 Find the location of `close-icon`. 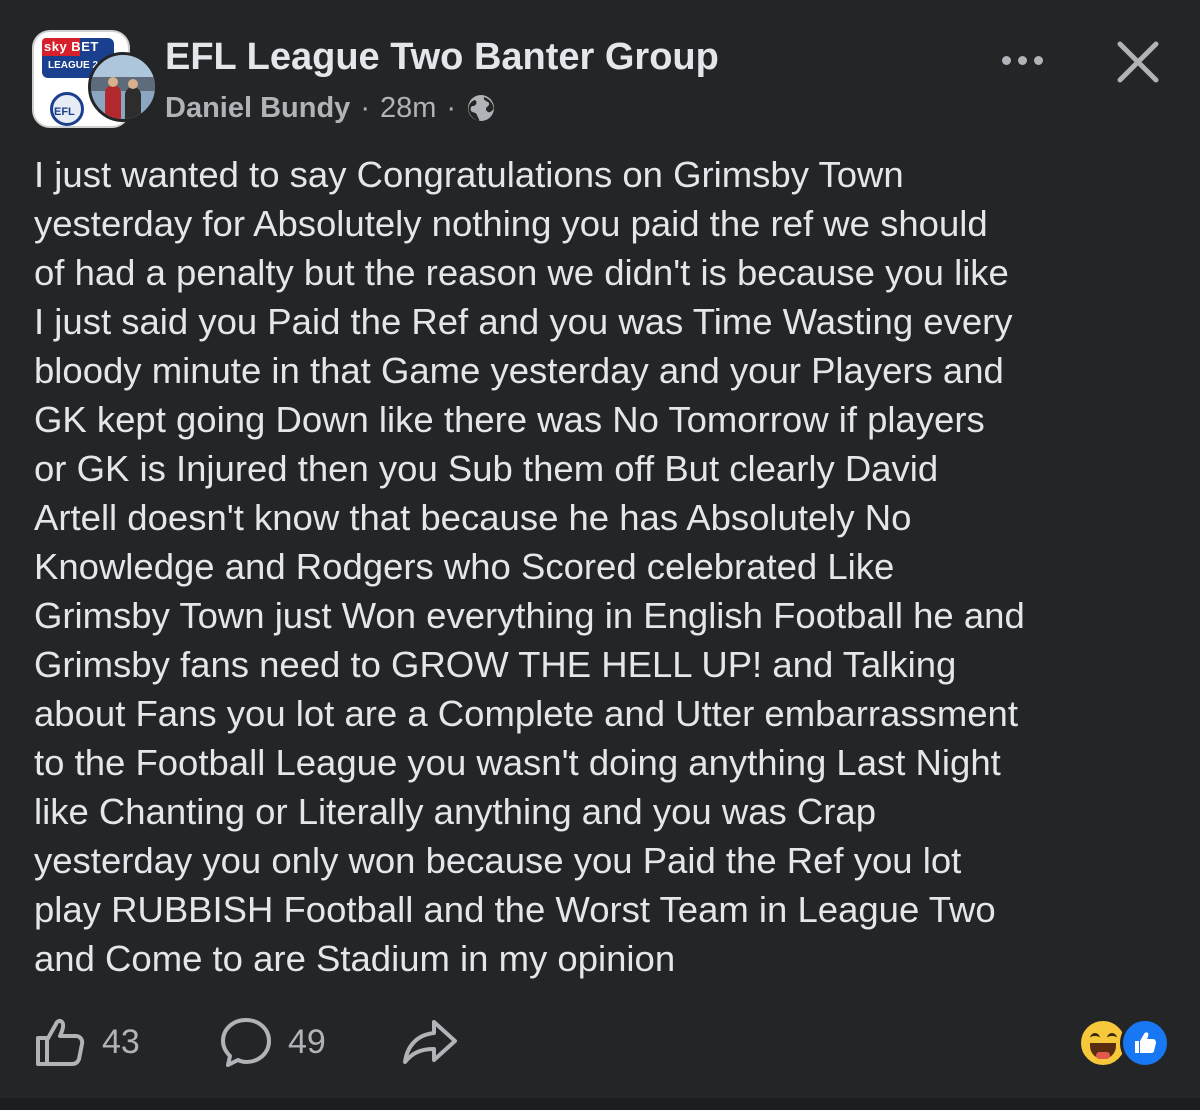

close-icon is located at coordinates (1138, 62).